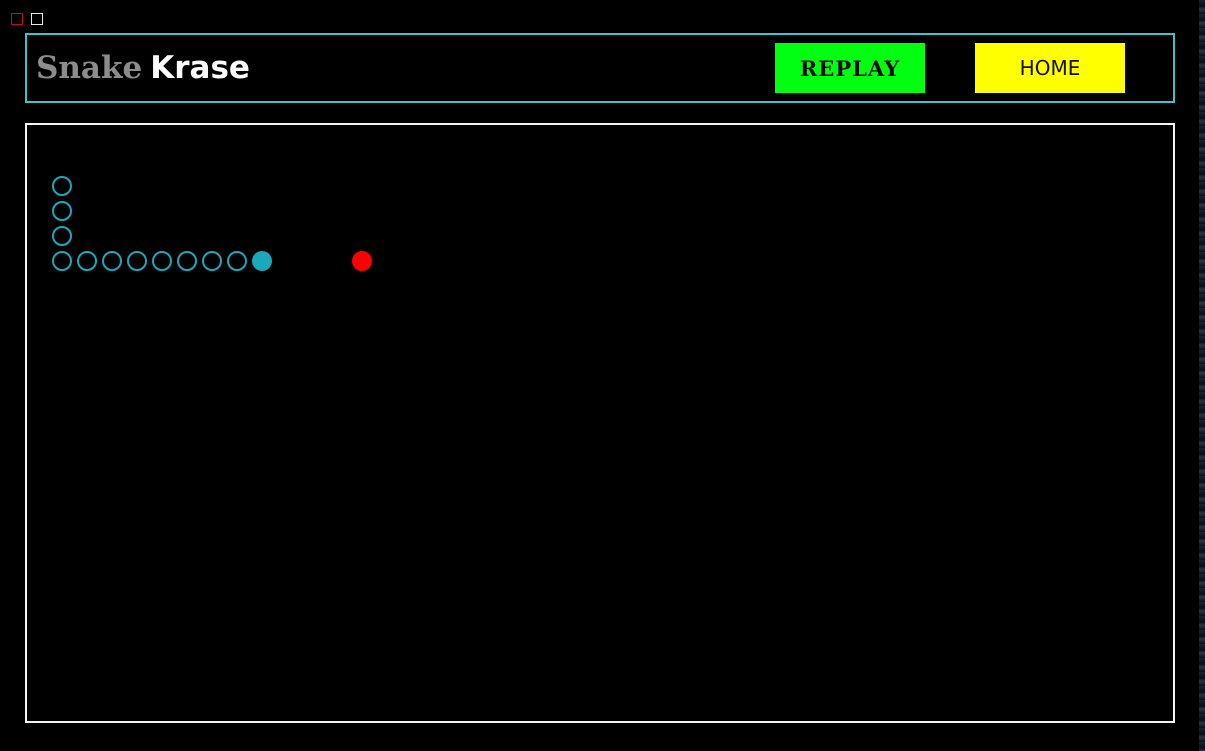 The width and height of the screenshot is (1205, 751). Describe the element at coordinates (600, 68) in the screenshot. I see `game-header: Snake Krase REPLAY HOME` at that location.